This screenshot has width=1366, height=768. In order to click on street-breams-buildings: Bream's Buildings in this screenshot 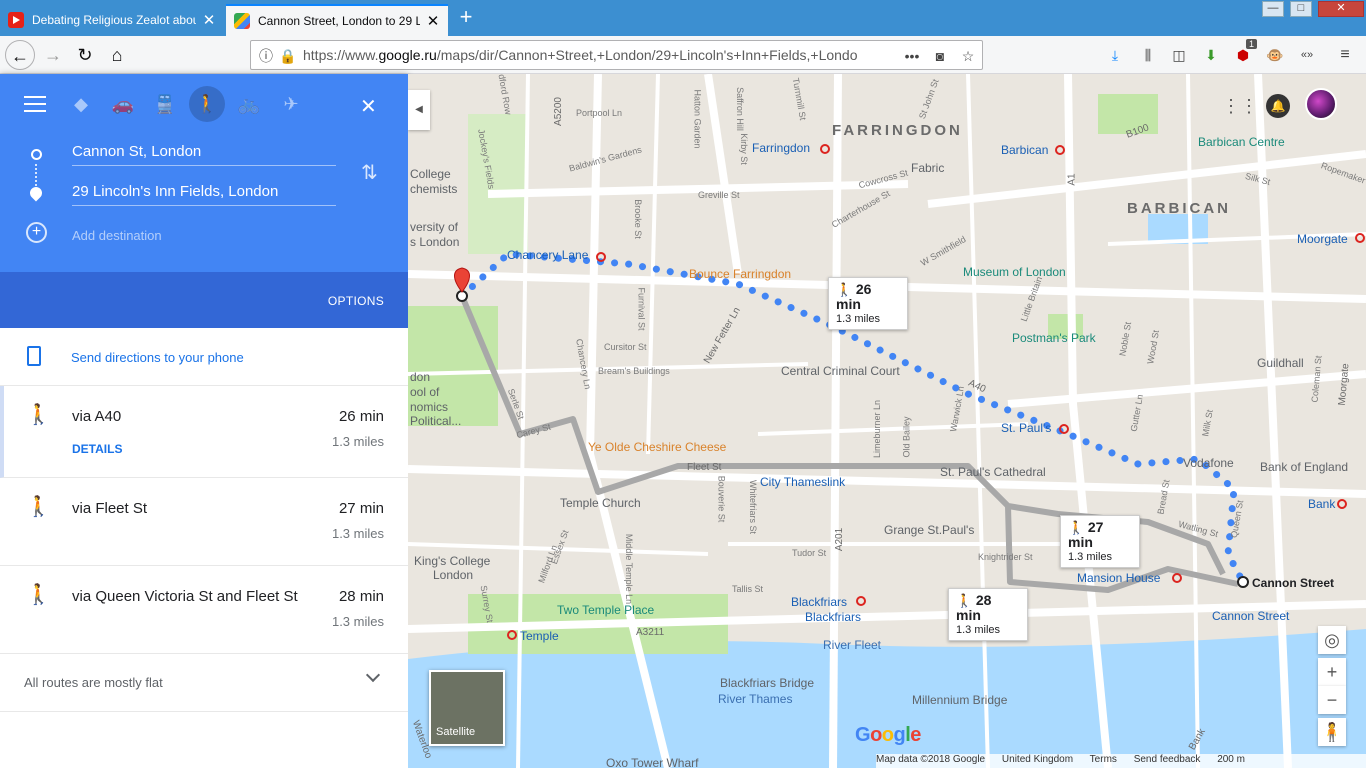, I will do `click(634, 371)`.